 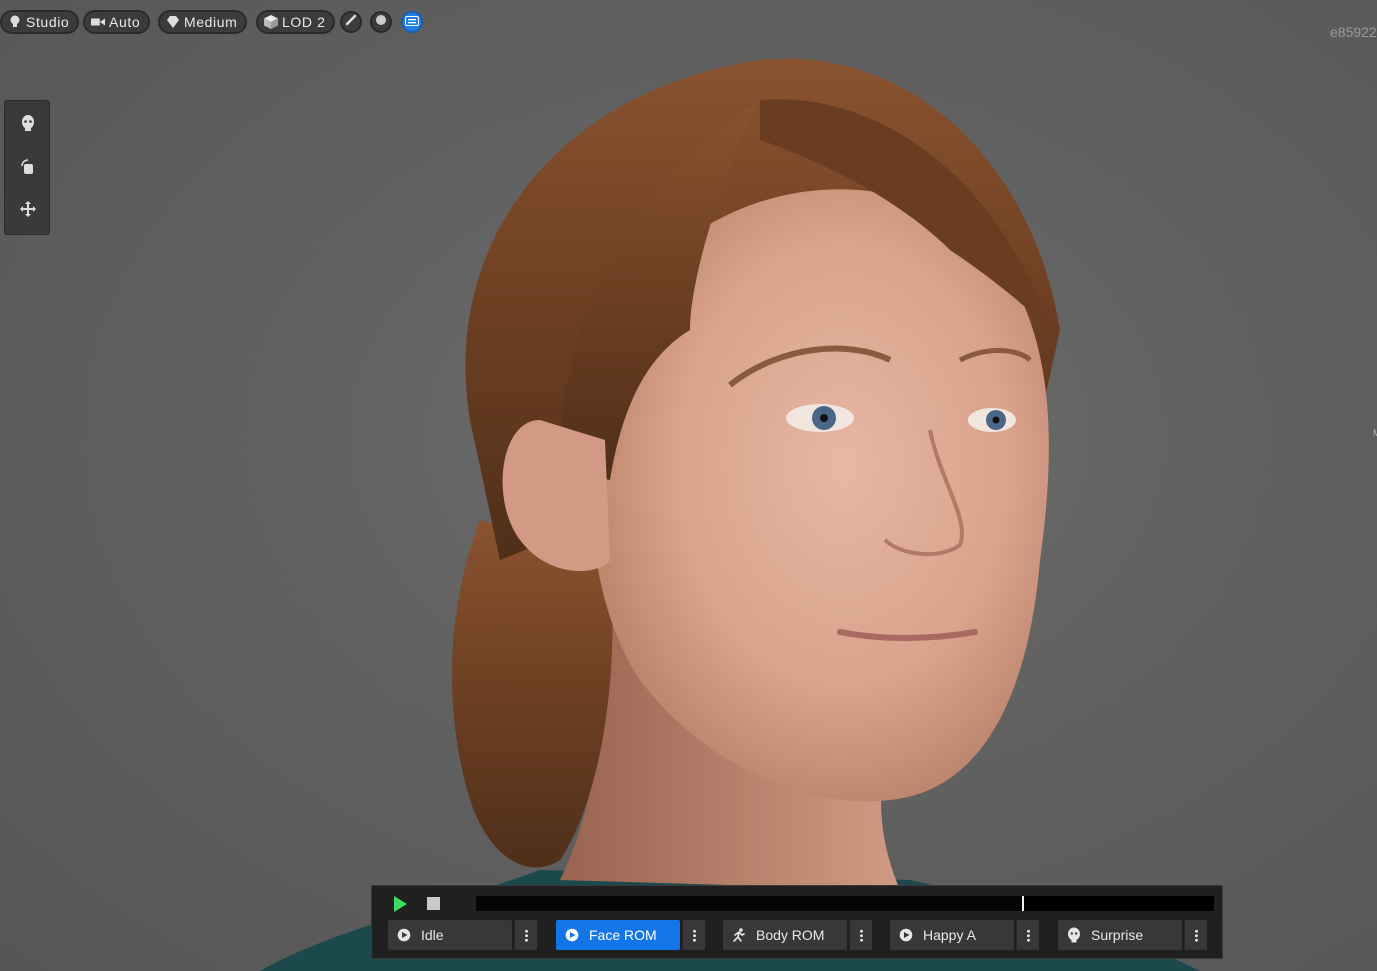 I want to click on anim-idle-button: Idle, so click(x=450, y=935).